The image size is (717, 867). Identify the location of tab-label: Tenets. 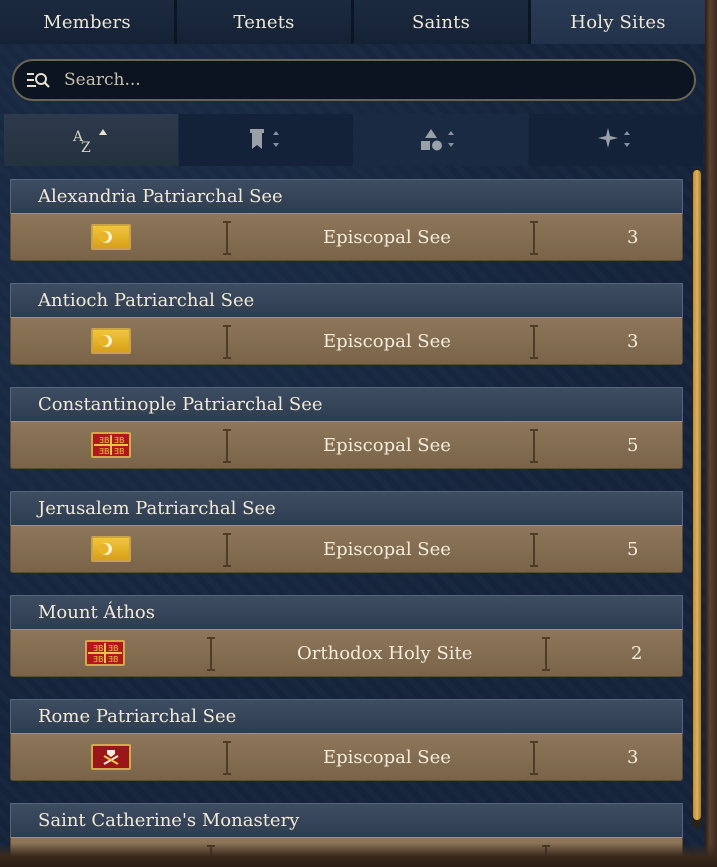
(264, 22).